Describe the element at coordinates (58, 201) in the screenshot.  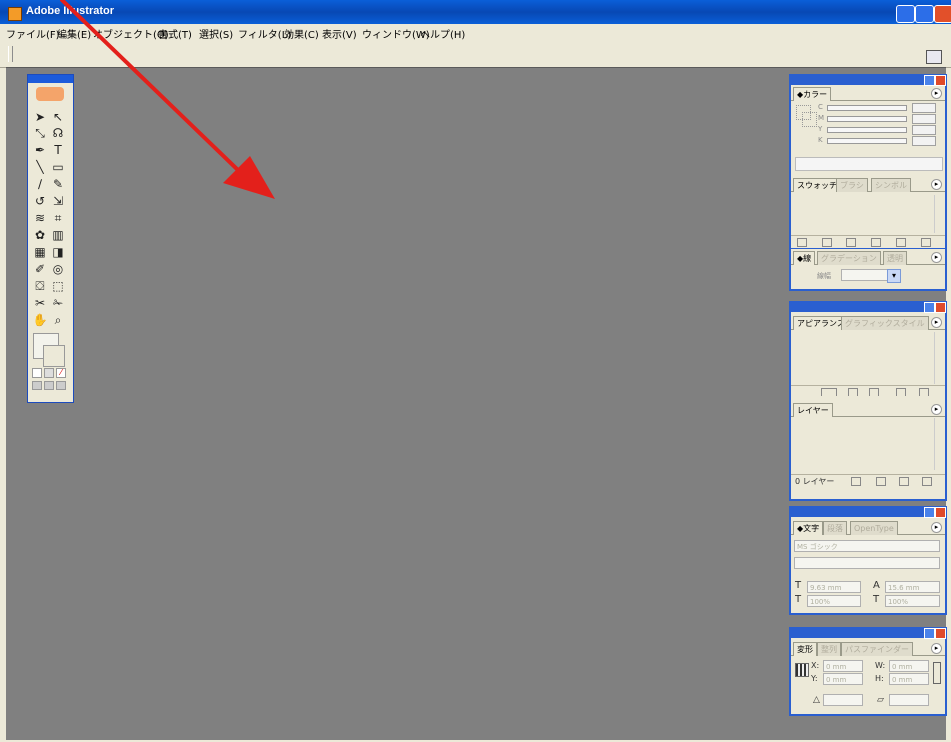
I see `scale-tool-icon: ⇲` at that location.